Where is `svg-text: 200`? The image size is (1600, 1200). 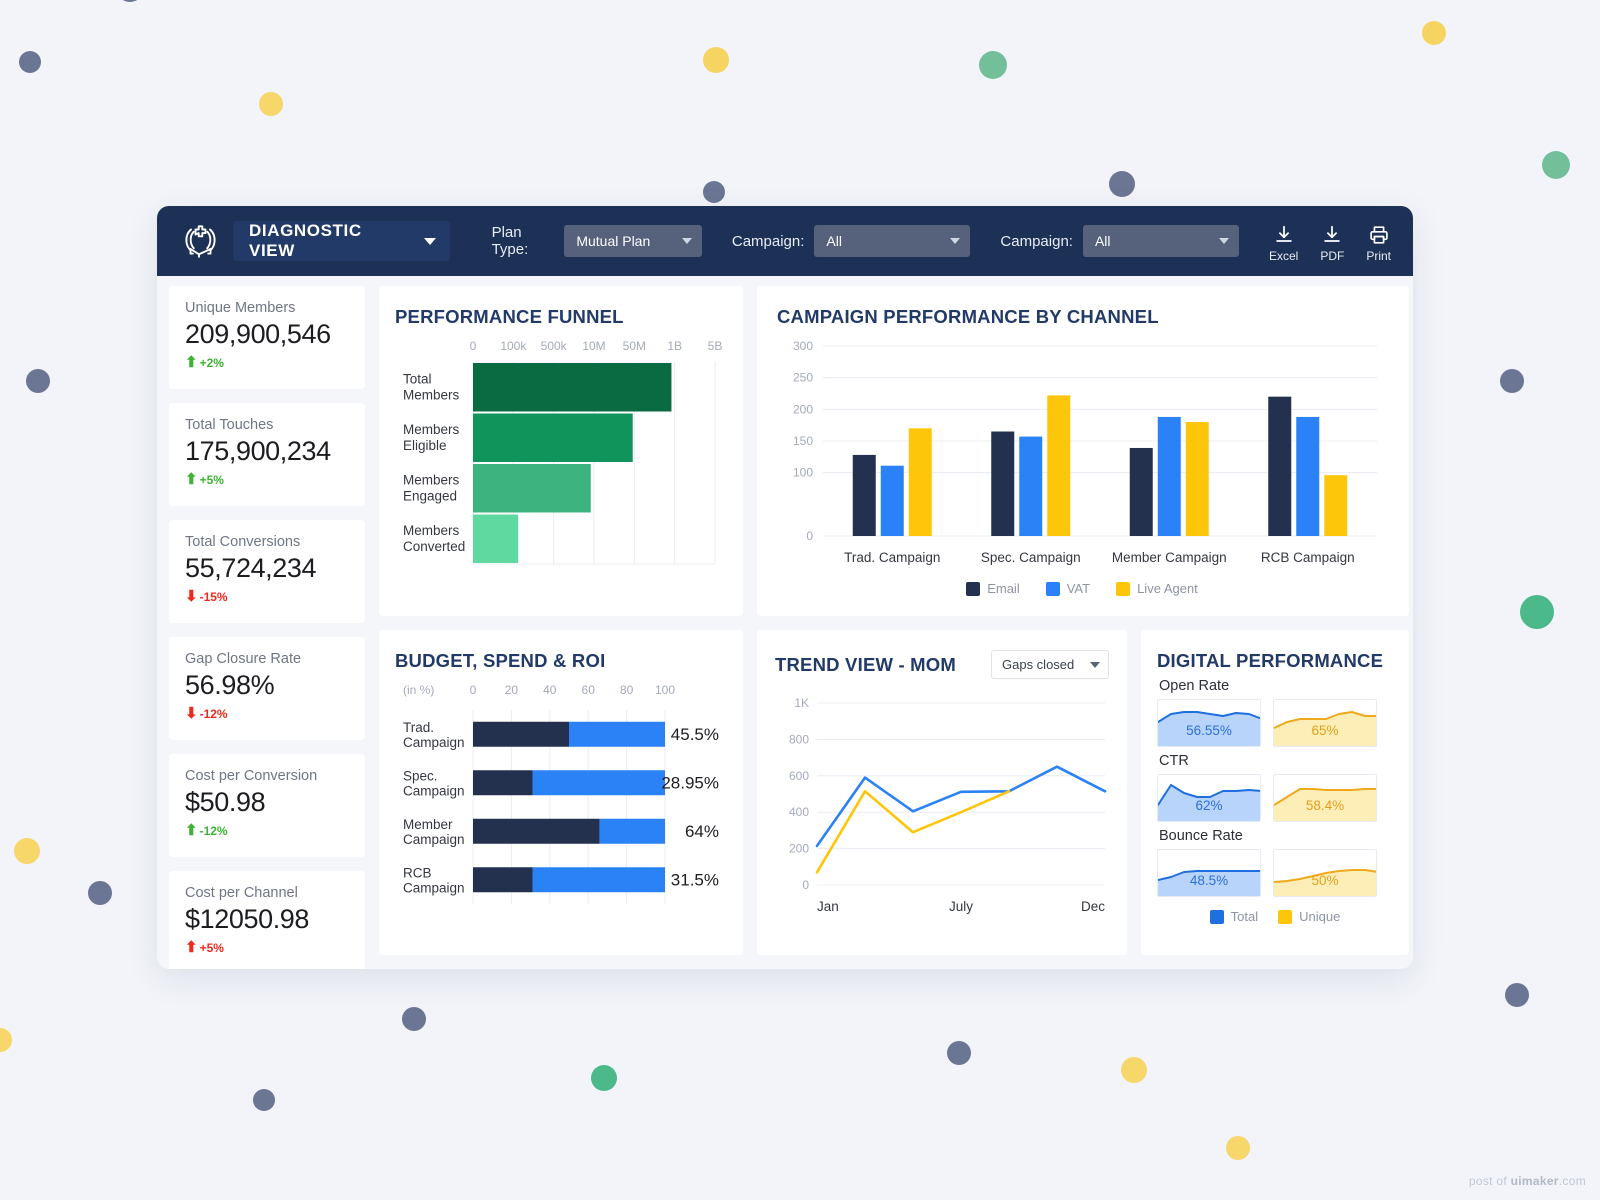
svg-text: 200 is located at coordinates (799, 849).